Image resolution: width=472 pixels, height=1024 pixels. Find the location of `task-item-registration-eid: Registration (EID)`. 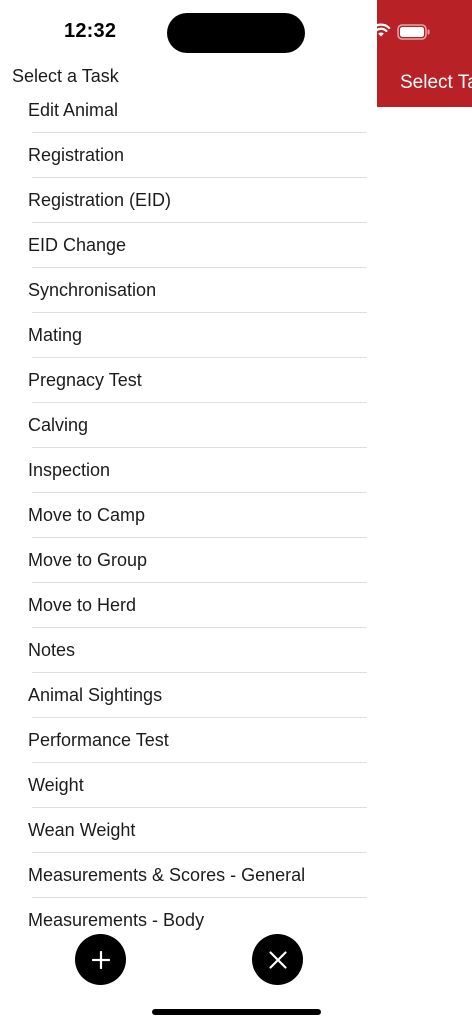

task-item-registration-eid: Registration (EID) is located at coordinates (188, 200).